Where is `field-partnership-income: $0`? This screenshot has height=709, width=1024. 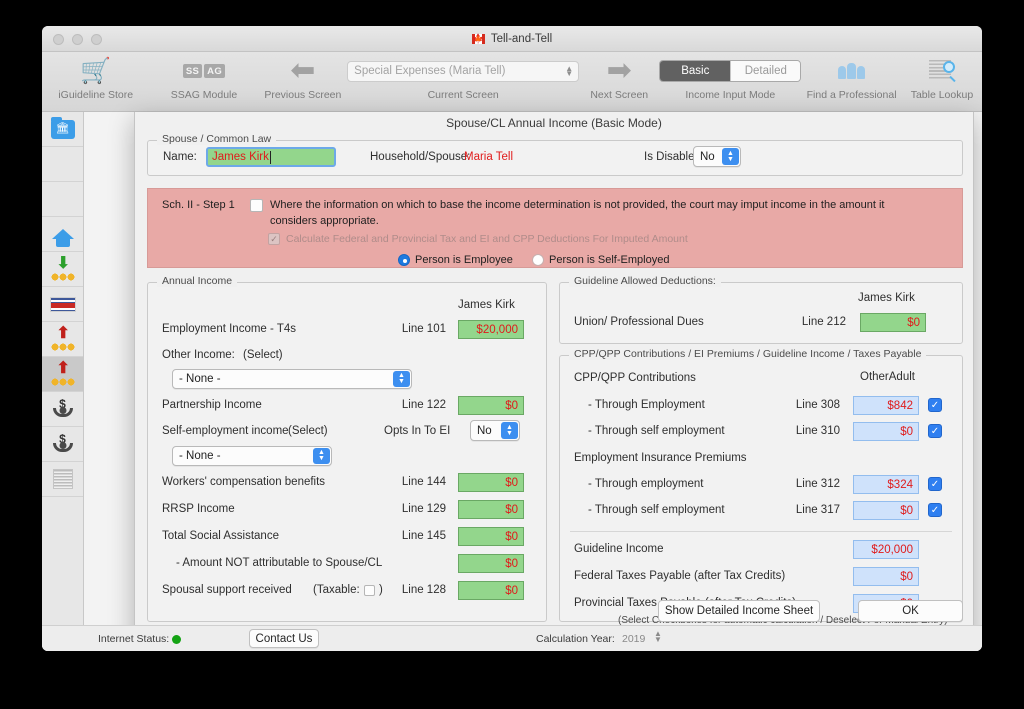 field-partnership-income: $0 is located at coordinates (491, 405).